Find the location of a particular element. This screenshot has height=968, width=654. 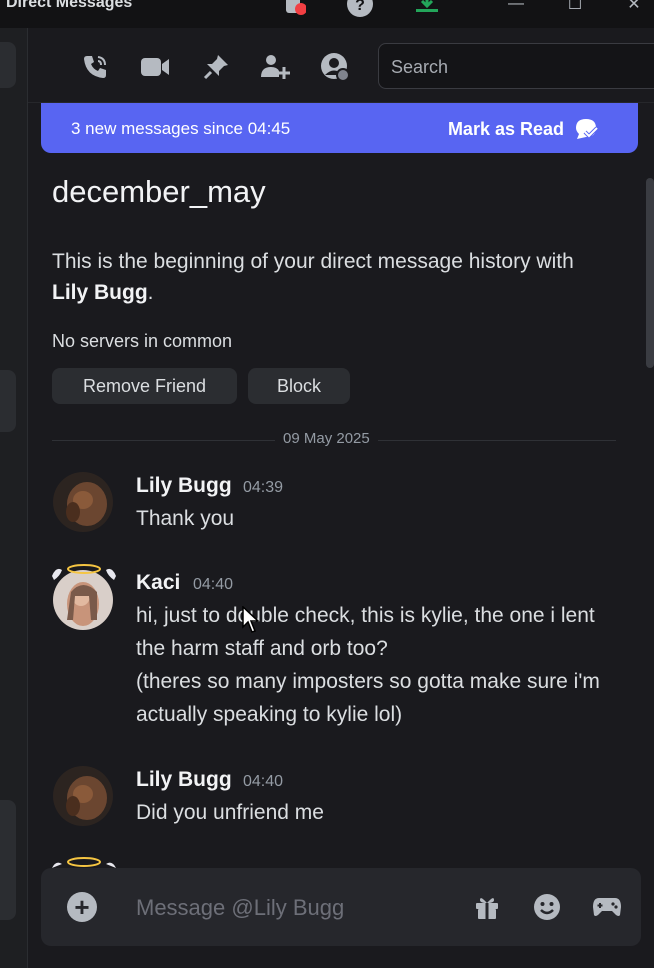

mark-as-read-button: Mark as Read is located at coordinates (523, 129).